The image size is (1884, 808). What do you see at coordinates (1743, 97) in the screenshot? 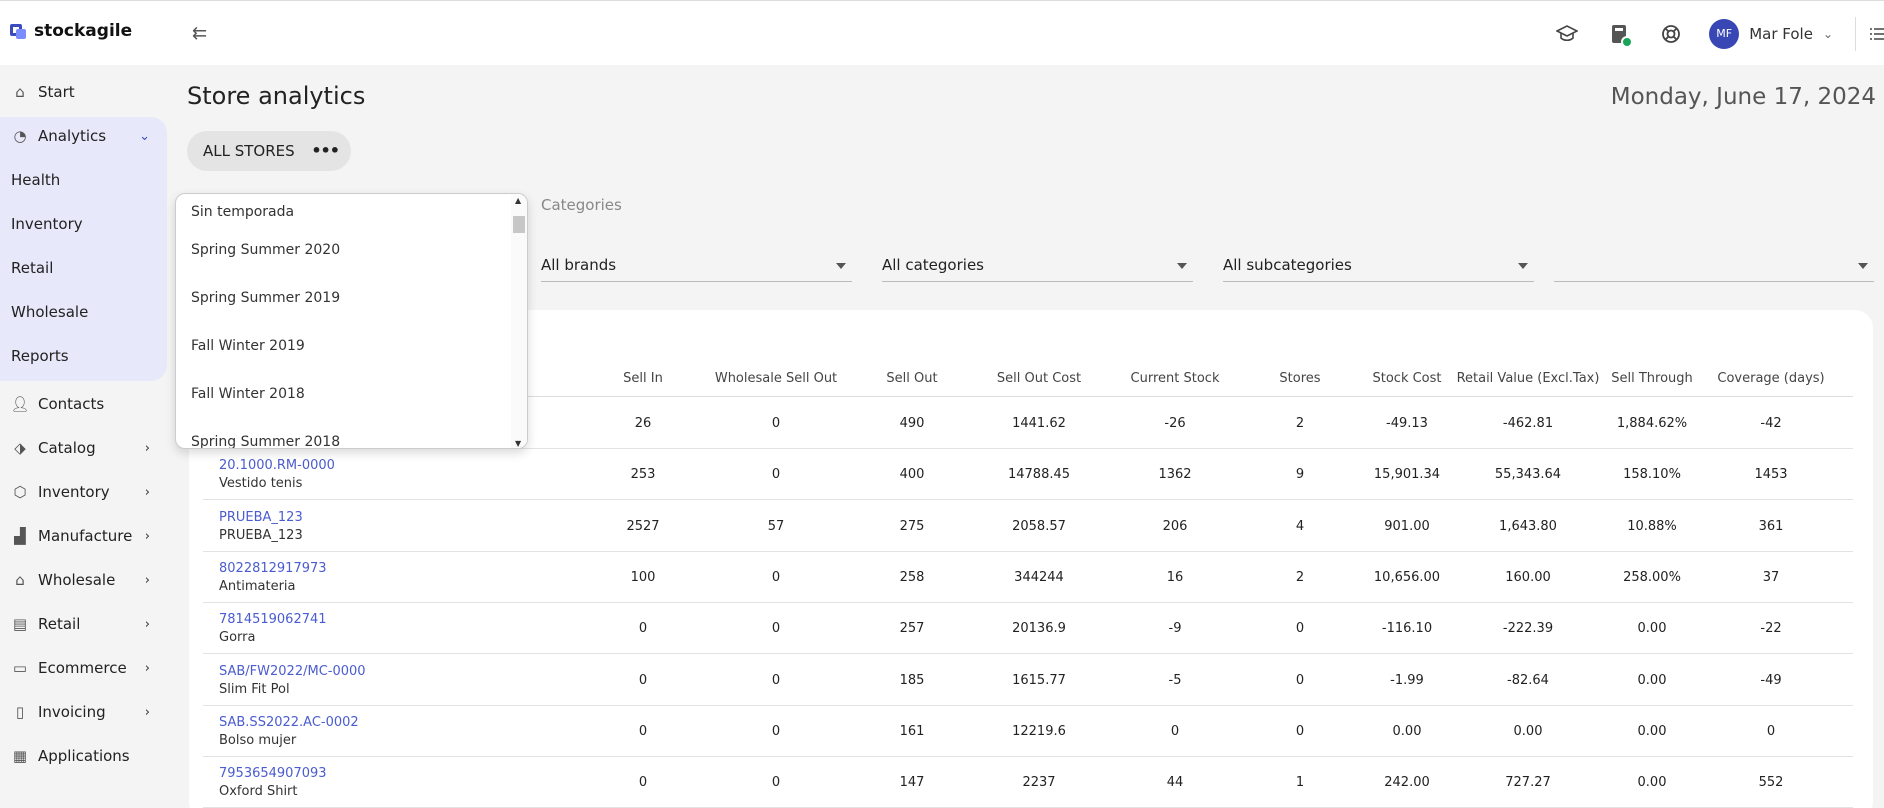
I see `page-date: Monday, June 17, 2024` at bounding box center [1743, 97].